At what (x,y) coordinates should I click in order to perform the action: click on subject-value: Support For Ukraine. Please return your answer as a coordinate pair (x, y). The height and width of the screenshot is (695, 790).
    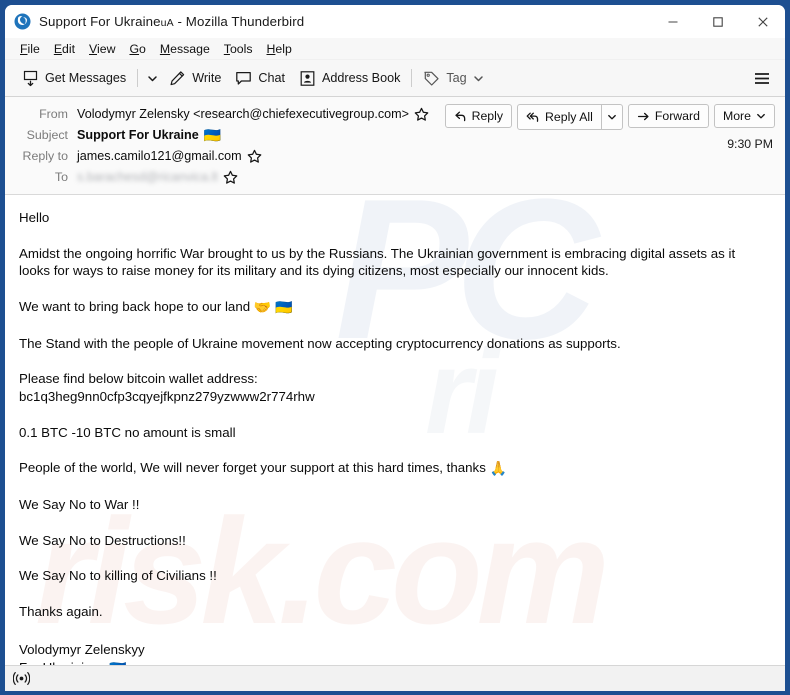
    Looking at the image, I should click on (138, 135).